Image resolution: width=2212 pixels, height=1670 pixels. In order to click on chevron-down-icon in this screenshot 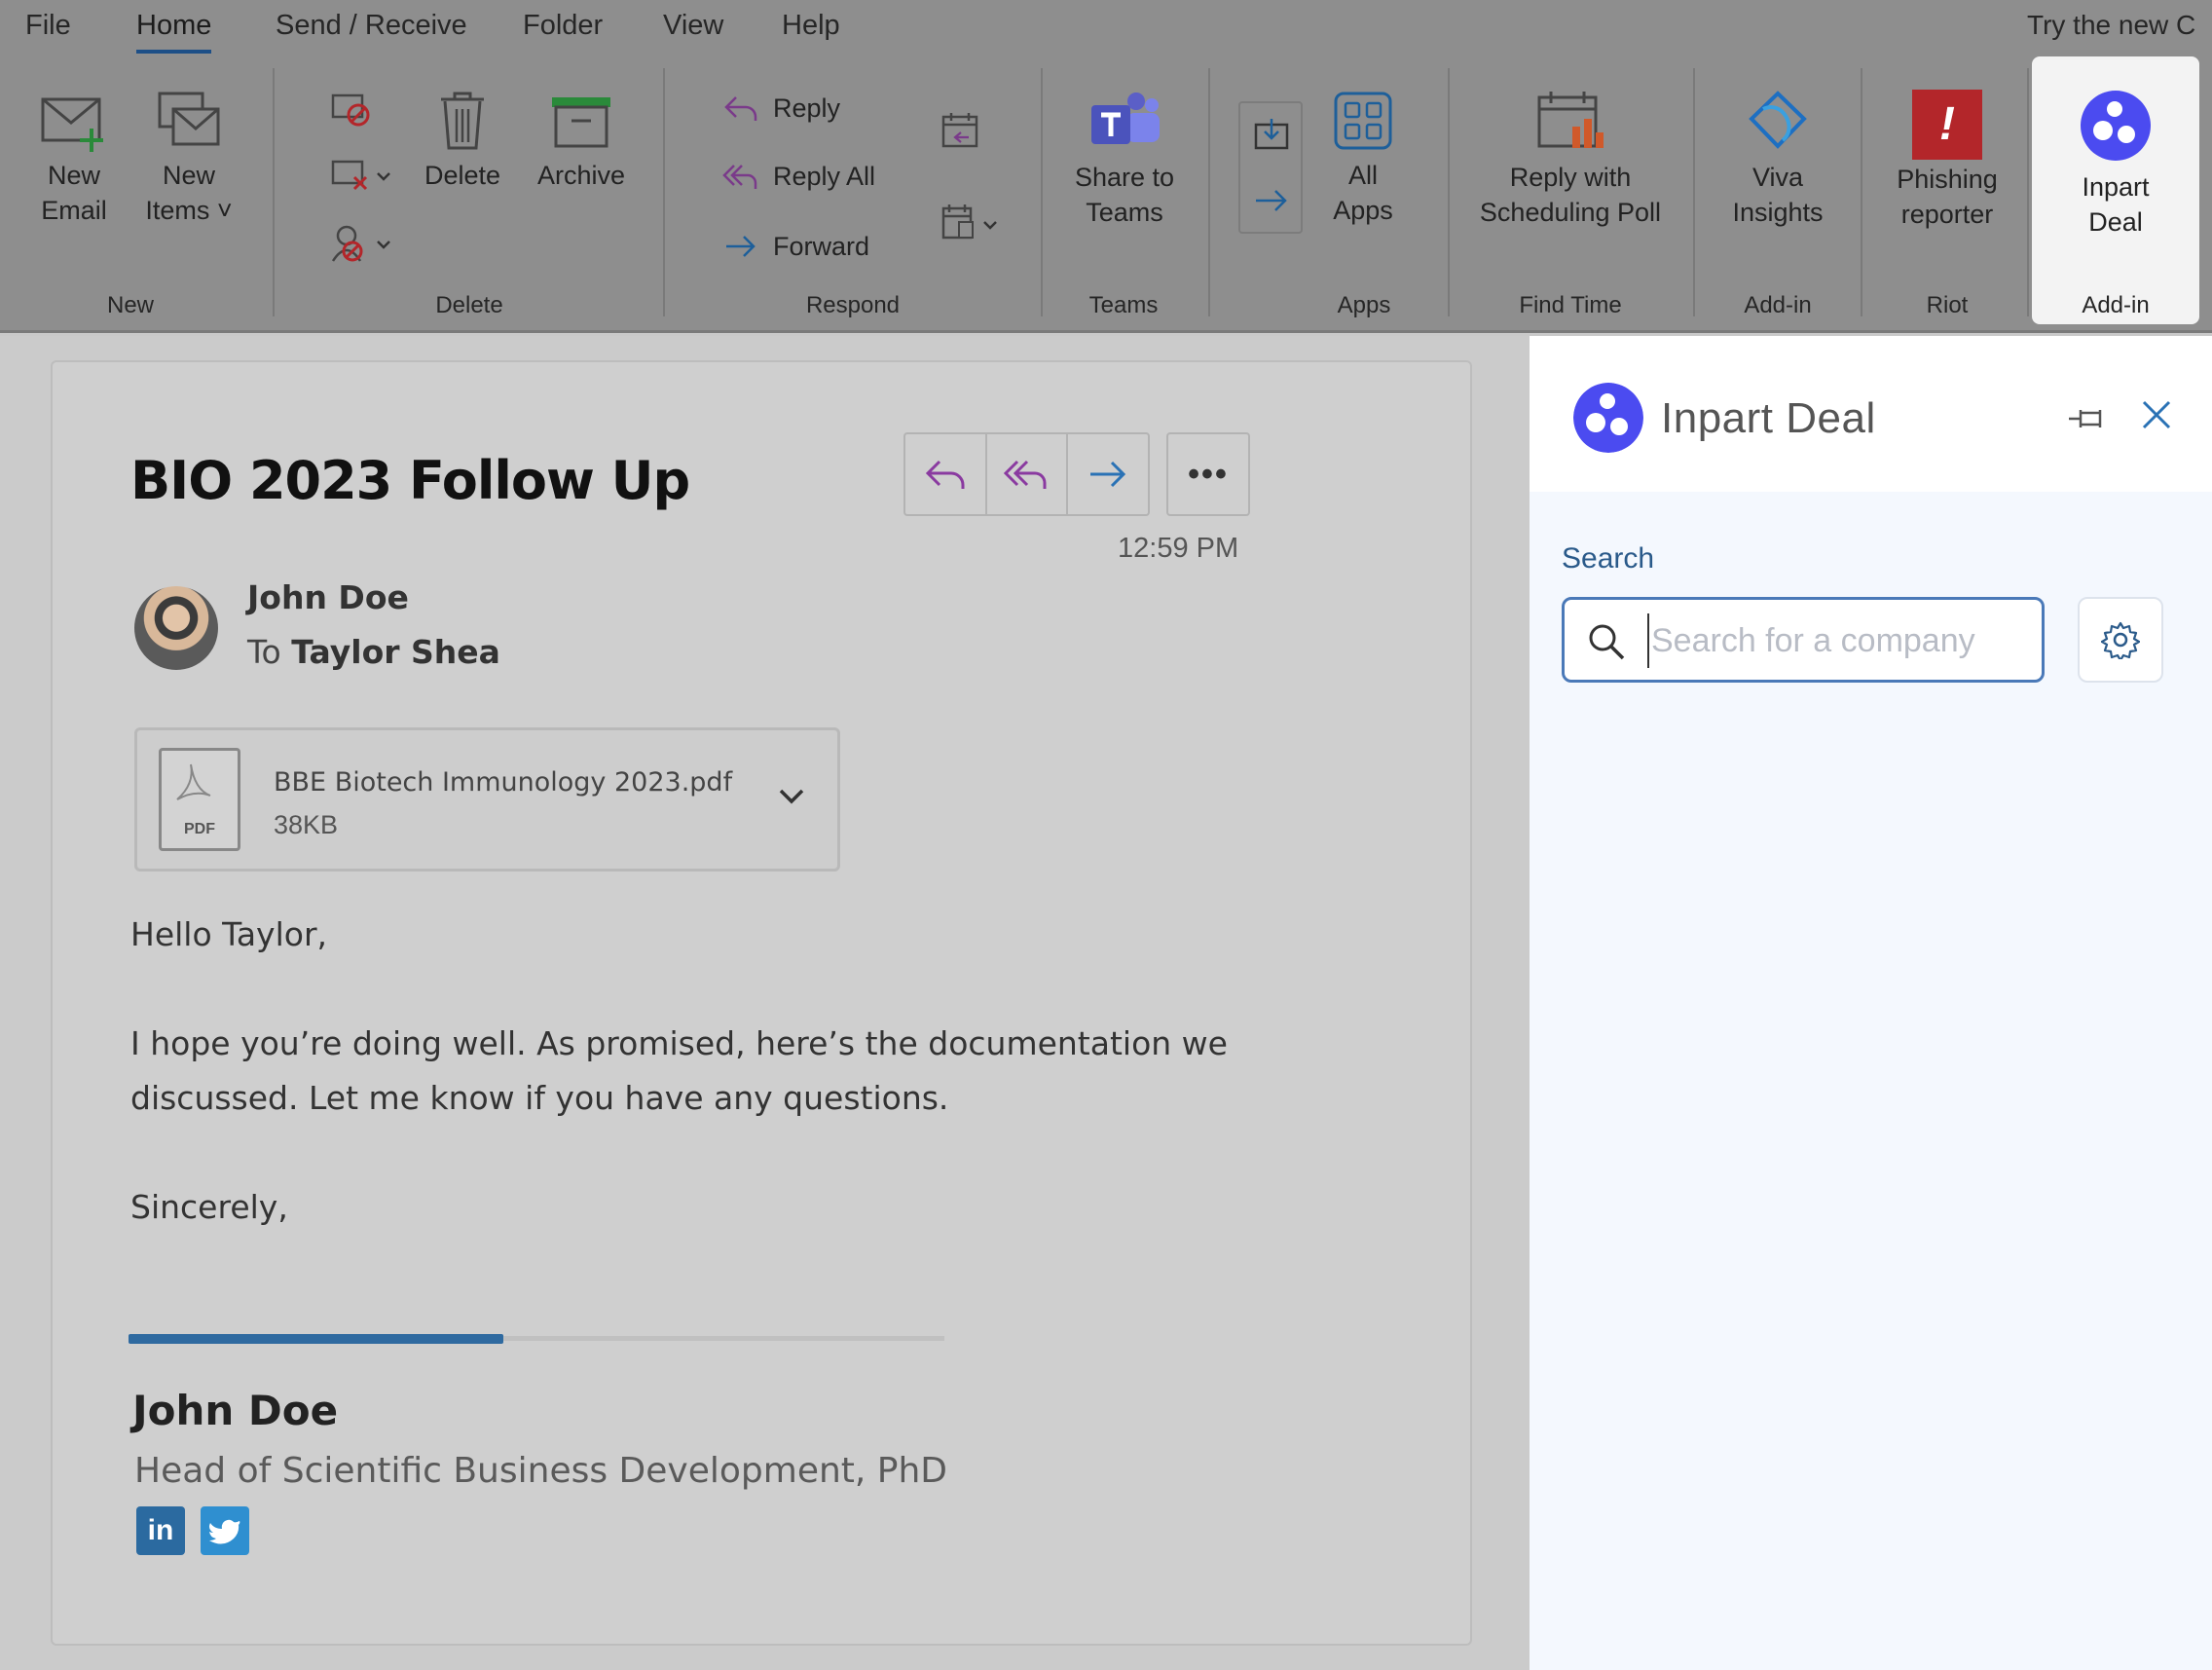, I will do `click(791, 796)`.